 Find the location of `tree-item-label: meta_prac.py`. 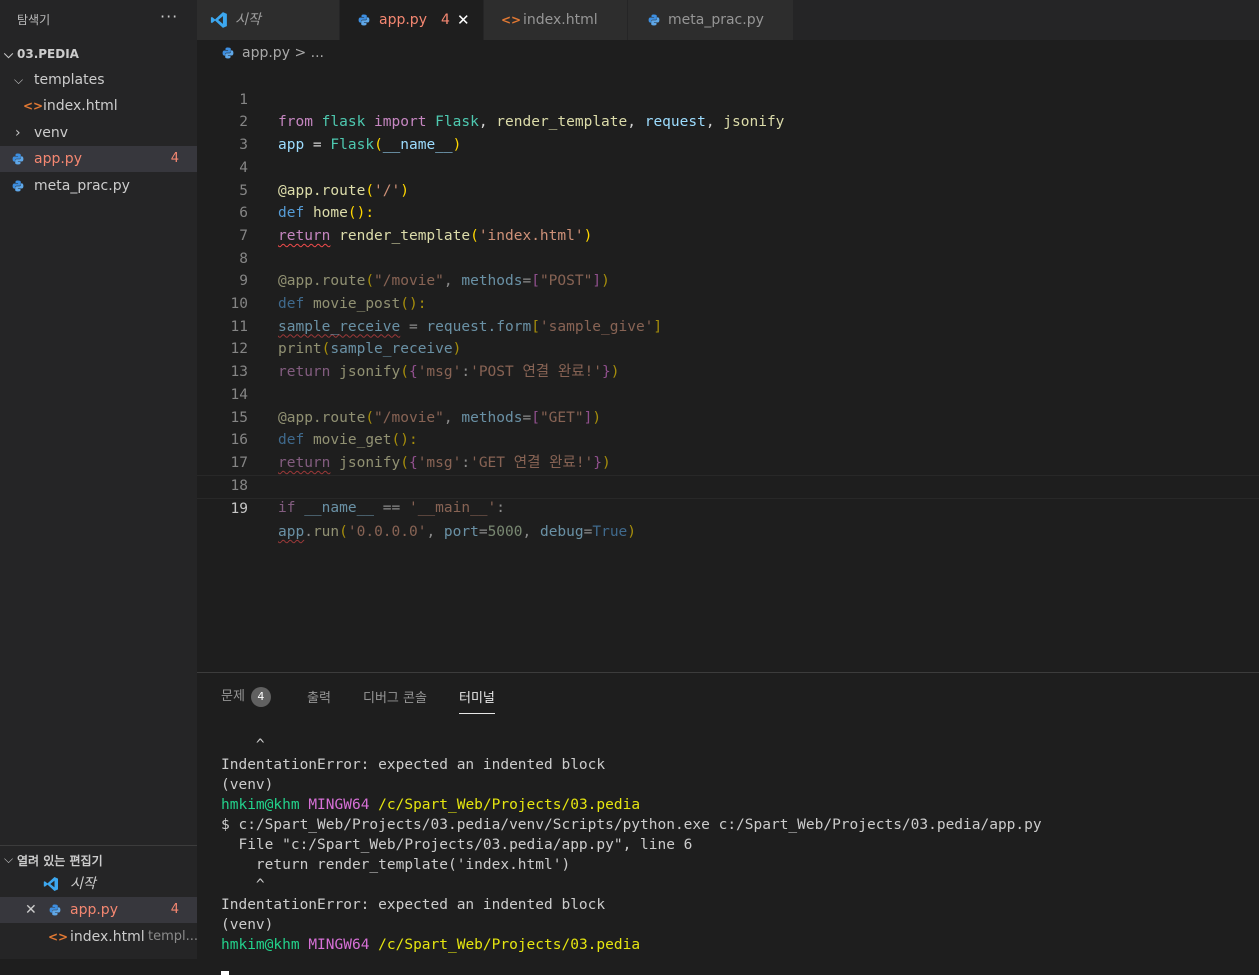

tree-item-label: meta_prac.py is located at coordinates (82, 186).